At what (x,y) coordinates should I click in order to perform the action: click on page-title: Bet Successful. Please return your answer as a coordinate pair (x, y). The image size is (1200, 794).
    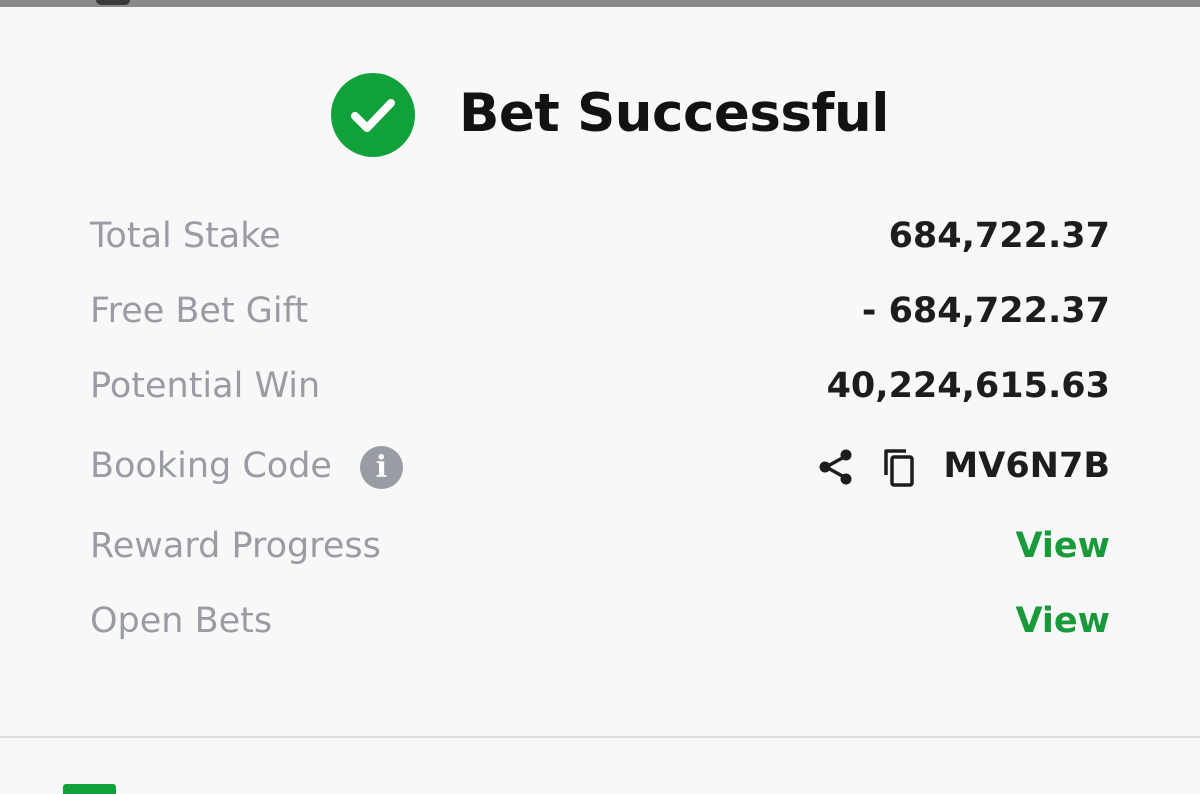
    Looking at the image, I should click on (674, 113).